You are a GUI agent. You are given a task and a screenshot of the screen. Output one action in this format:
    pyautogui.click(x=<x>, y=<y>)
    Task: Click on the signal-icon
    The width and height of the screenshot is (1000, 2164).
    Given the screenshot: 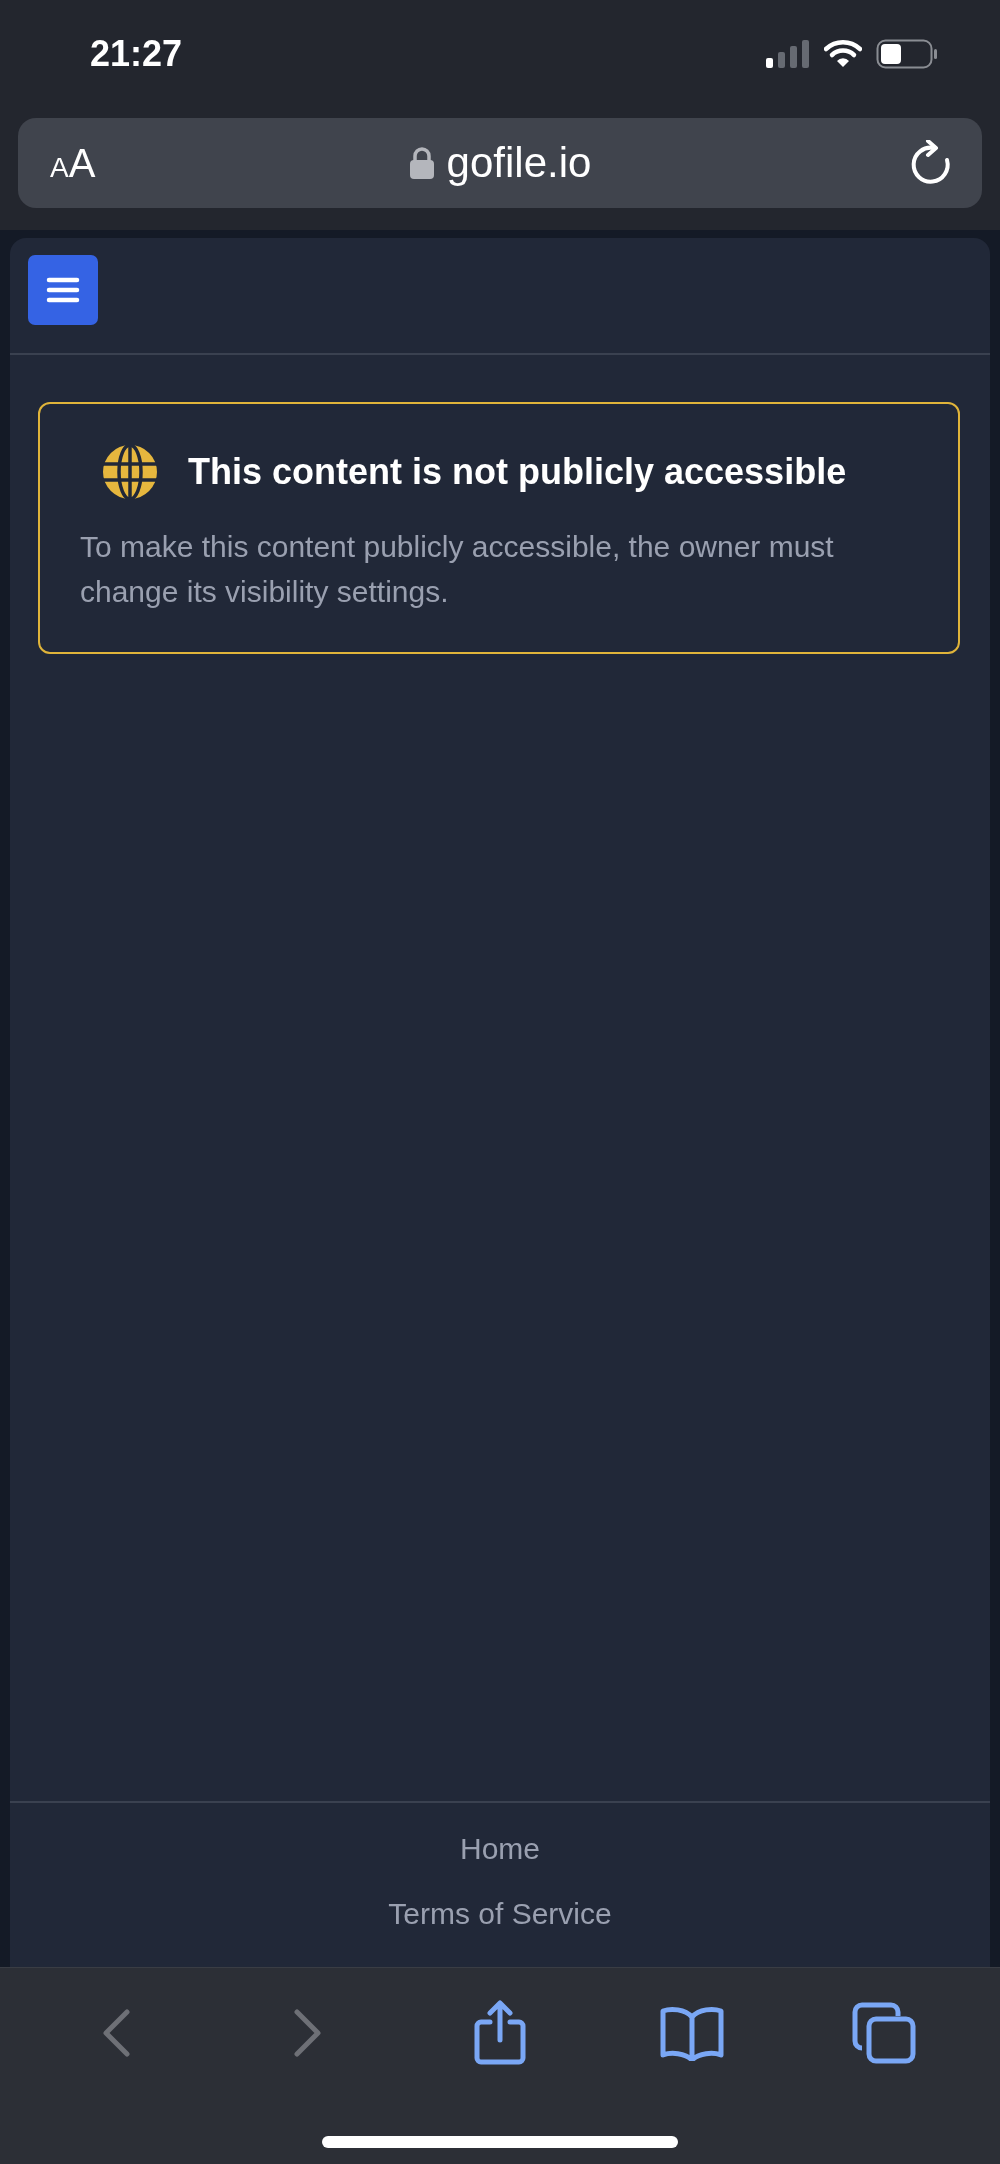 What is the action you would take?
    pyautogui.click(x=788, y=54)
    